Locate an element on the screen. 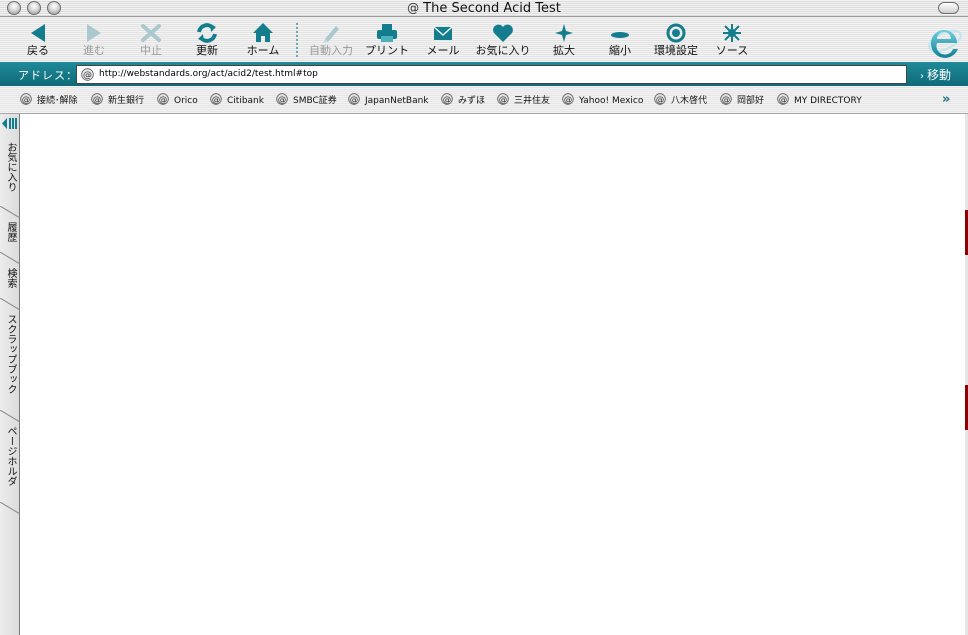 This screenshot has height=635, width=968. sidebar-tab-scrapbook: スクラップブック is located at coordinates (10, 360).